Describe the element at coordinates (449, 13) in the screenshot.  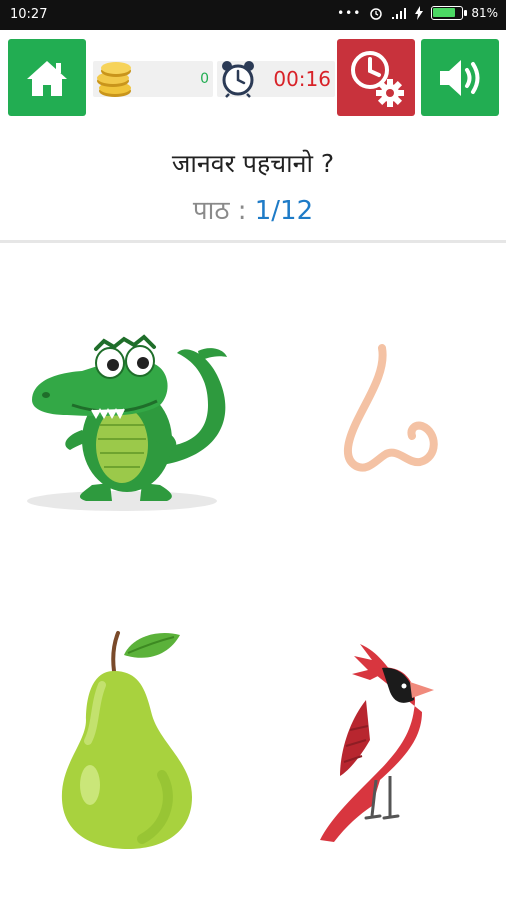
I see `battery-icon` at that location.